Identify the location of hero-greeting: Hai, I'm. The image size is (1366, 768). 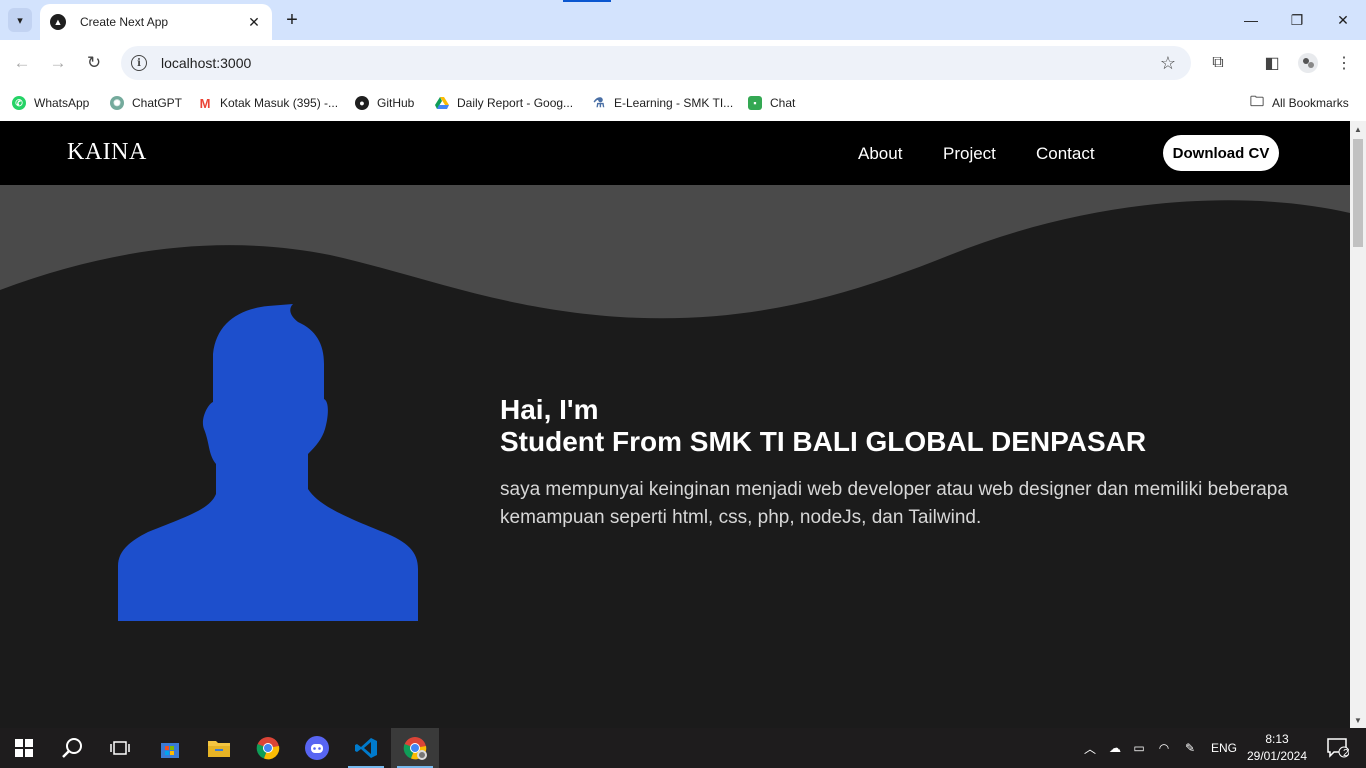
(549, 409).